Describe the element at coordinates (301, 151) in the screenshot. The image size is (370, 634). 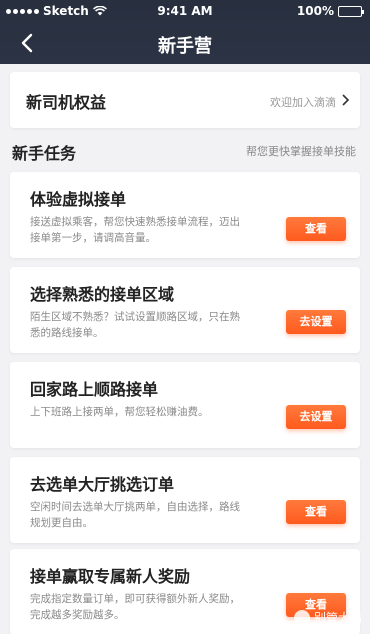
I see `section-subtitle: 帮您更快掌握接单技能` at that location.